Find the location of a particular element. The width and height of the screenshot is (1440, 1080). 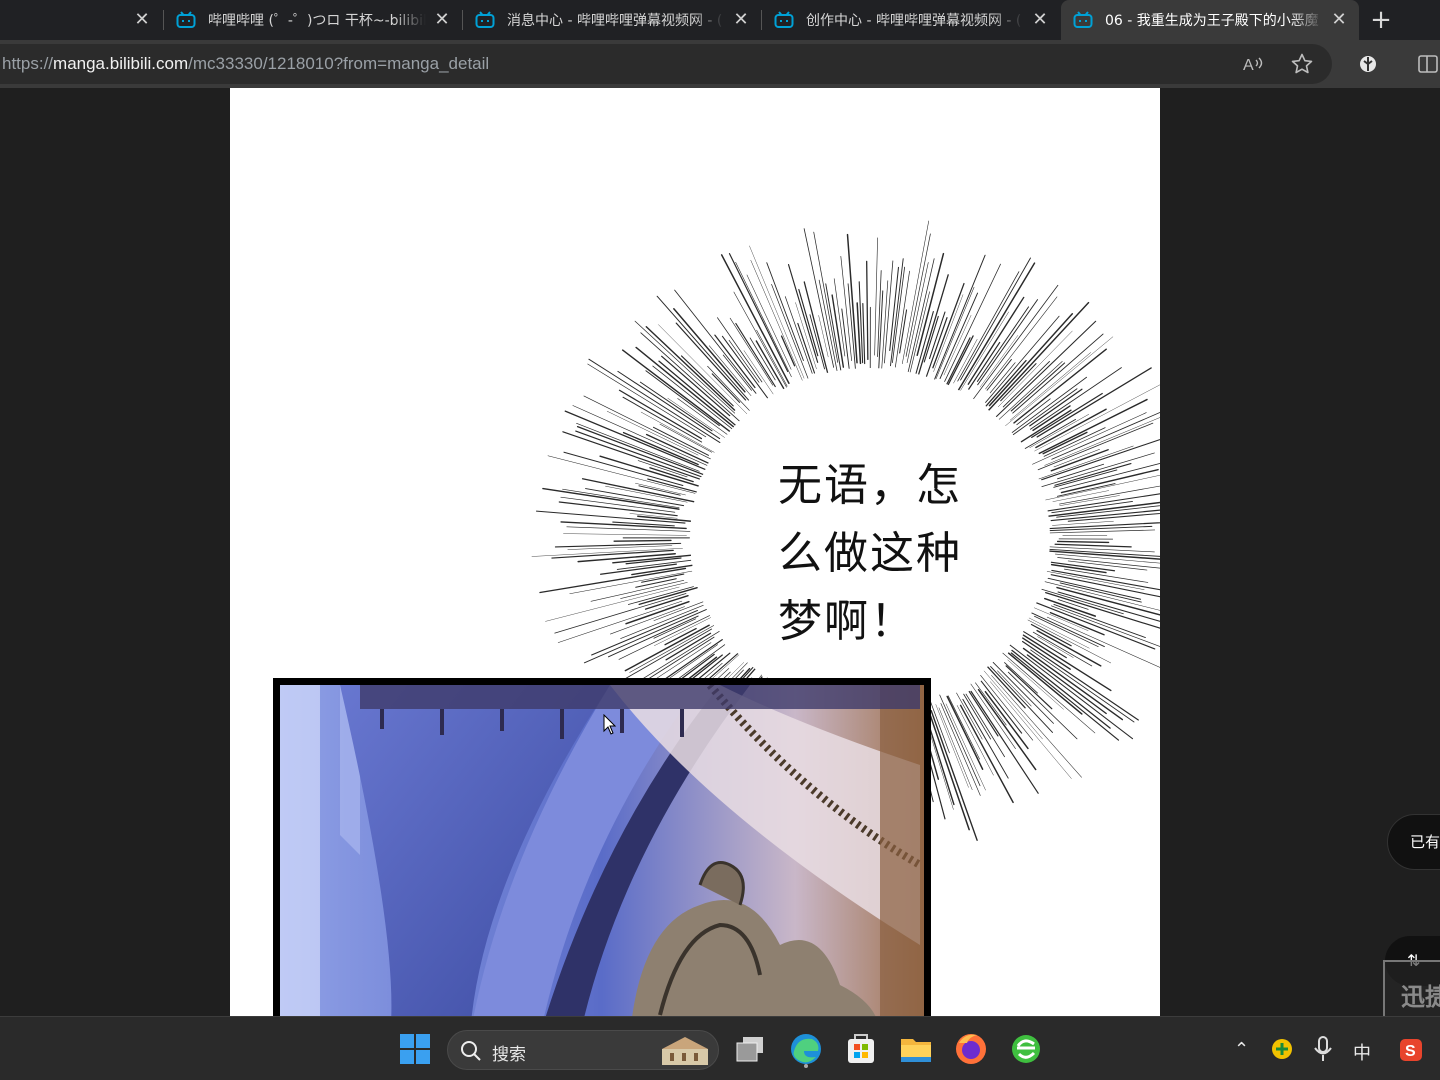

edge-browser-icon is located at coordinates (806, 1049).